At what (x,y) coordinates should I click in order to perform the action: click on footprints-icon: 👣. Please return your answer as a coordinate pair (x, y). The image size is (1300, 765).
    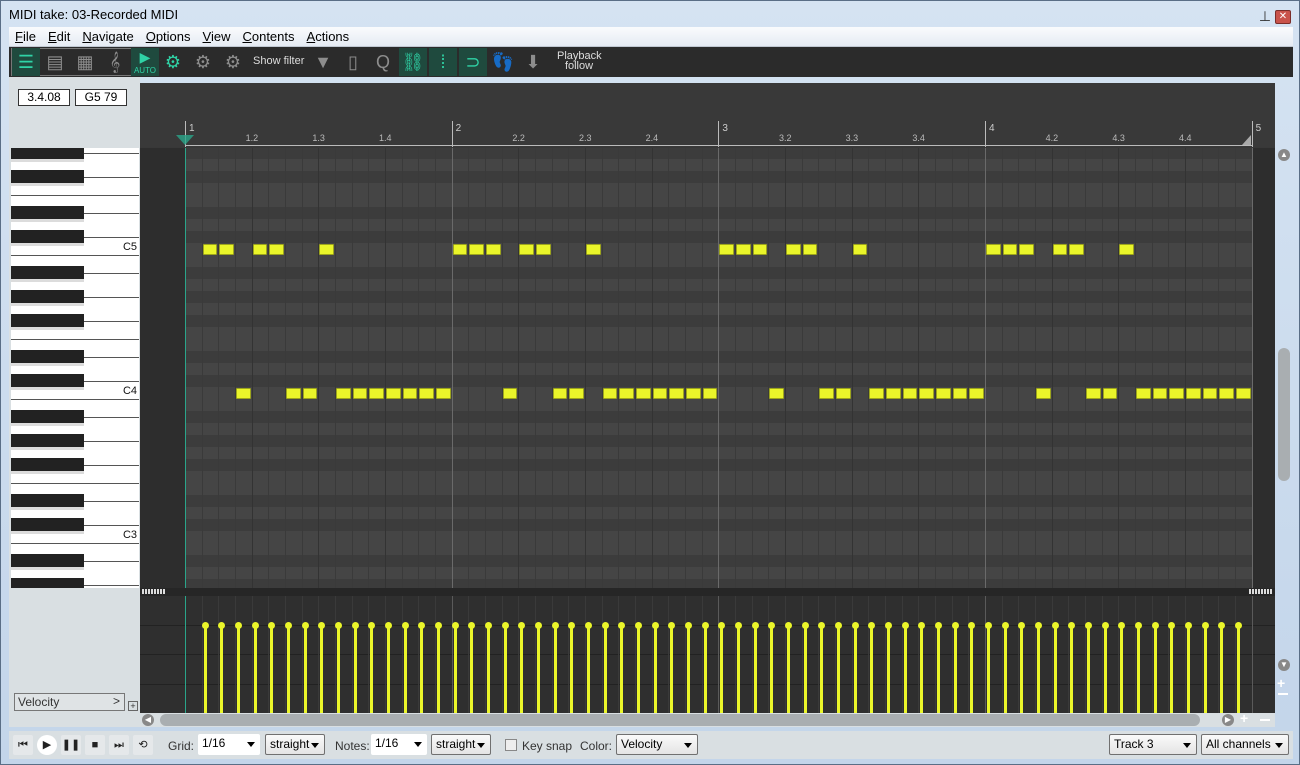
    Looking at the image, I should click on (503, 62).